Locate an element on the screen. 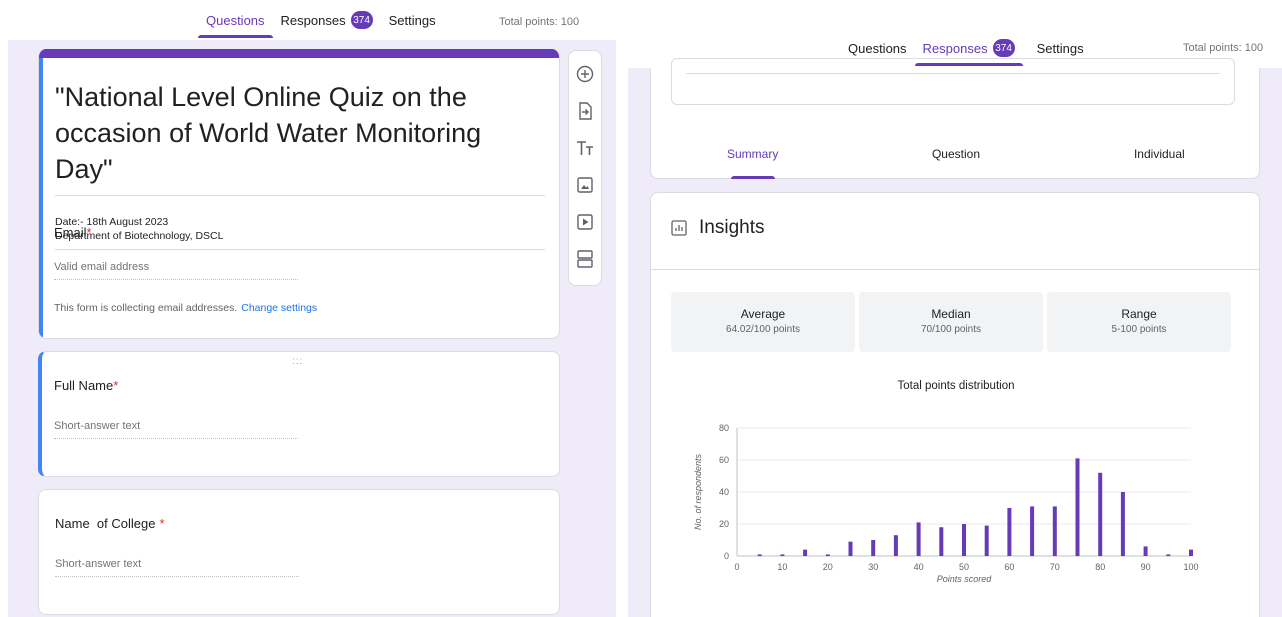  subtab-question: Question is located at coordinates (955, 152).